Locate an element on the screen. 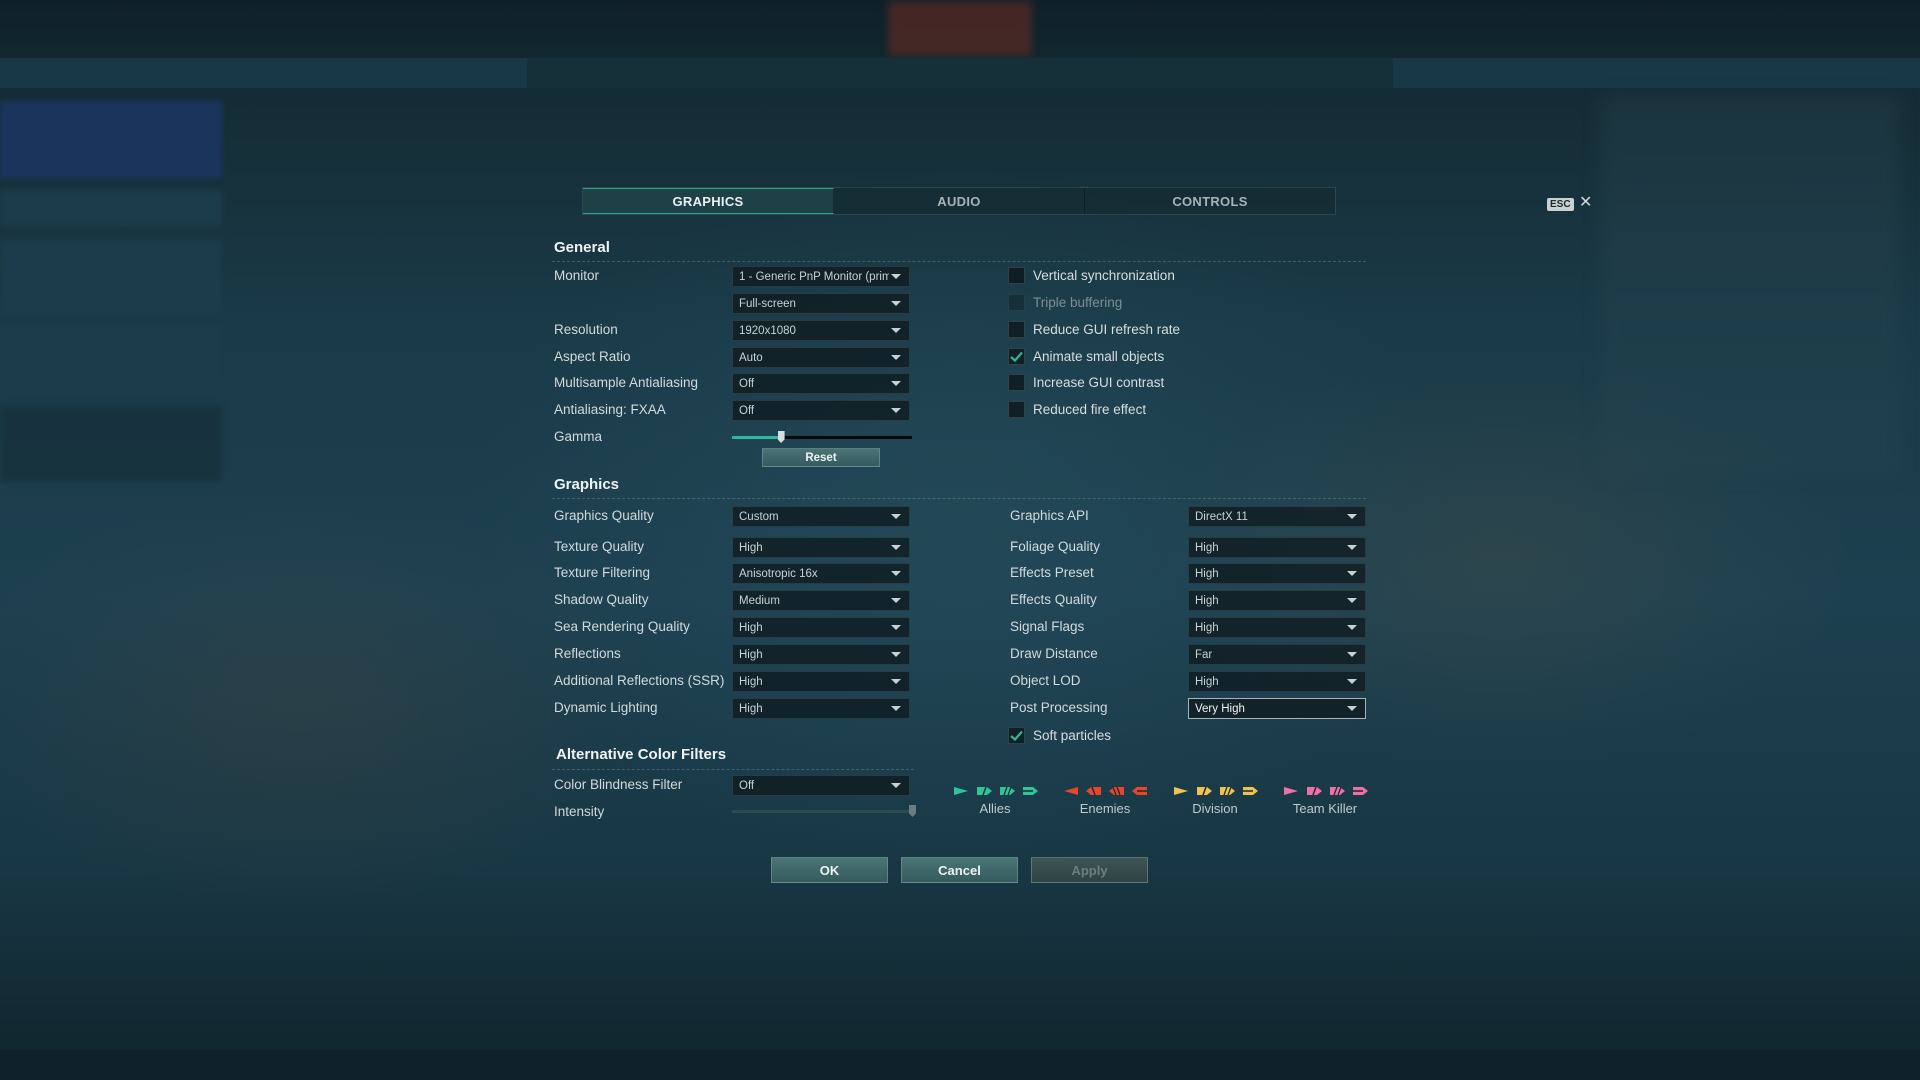 The width and height of the screenshot is (1920, 1080). graphics-left-dropdown-7: High is located at coordinates (821, 708).